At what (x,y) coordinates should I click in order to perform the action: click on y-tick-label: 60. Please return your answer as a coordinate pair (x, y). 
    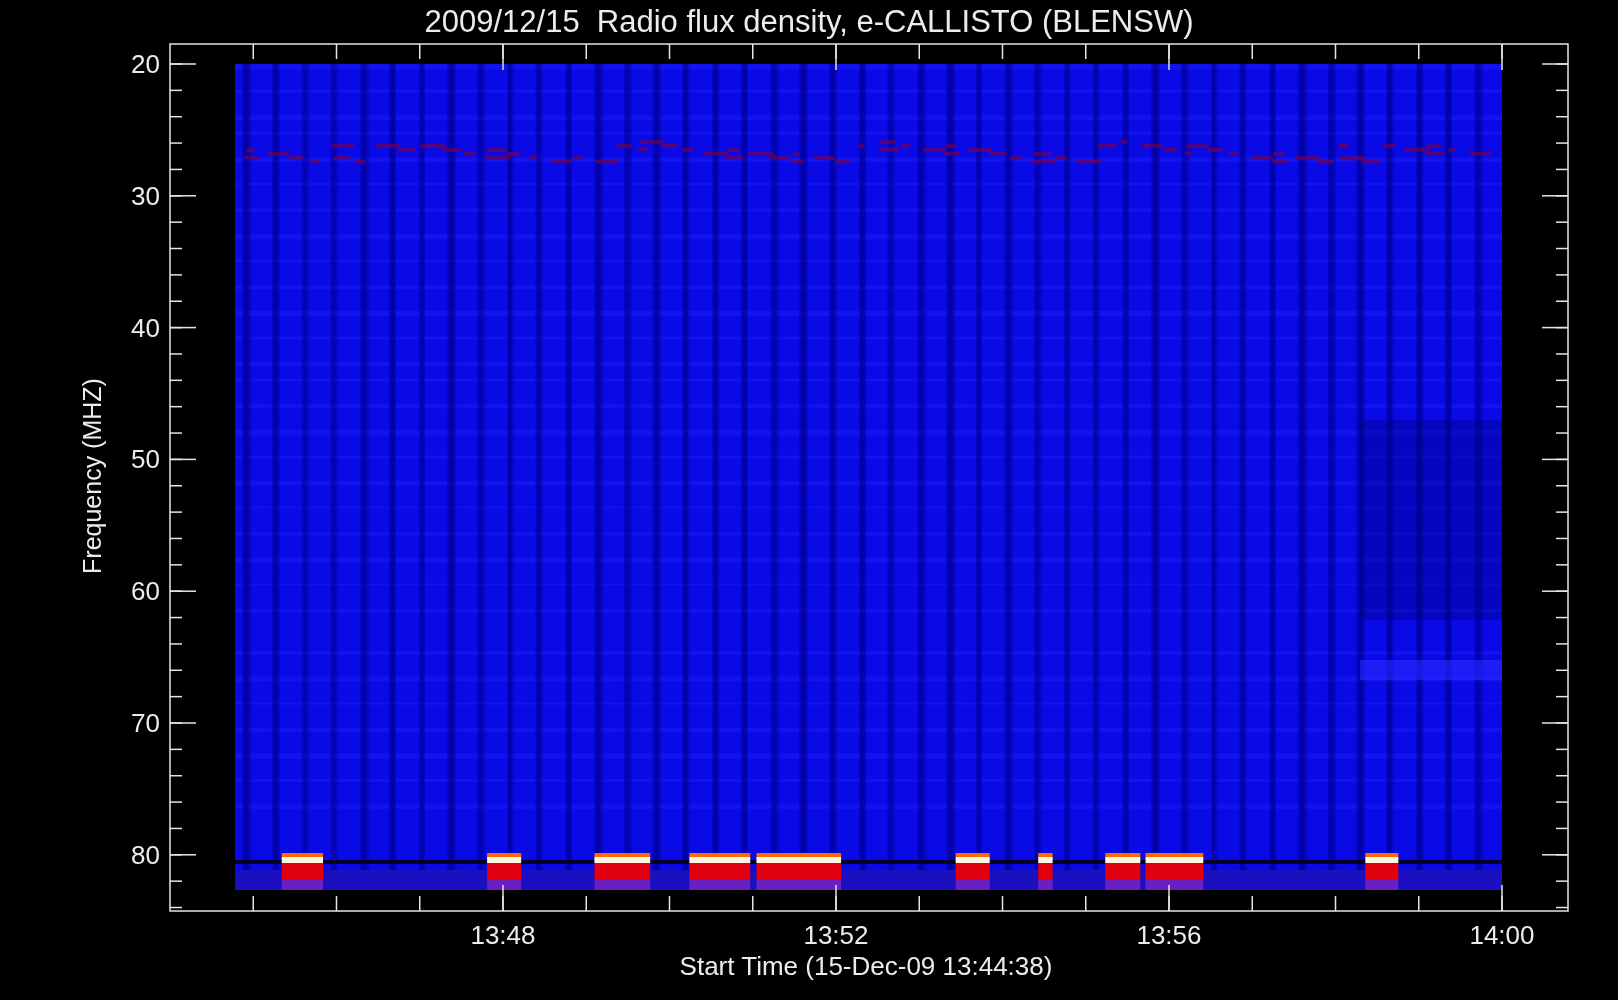
    Looking at the image, I should click on (145, 591).